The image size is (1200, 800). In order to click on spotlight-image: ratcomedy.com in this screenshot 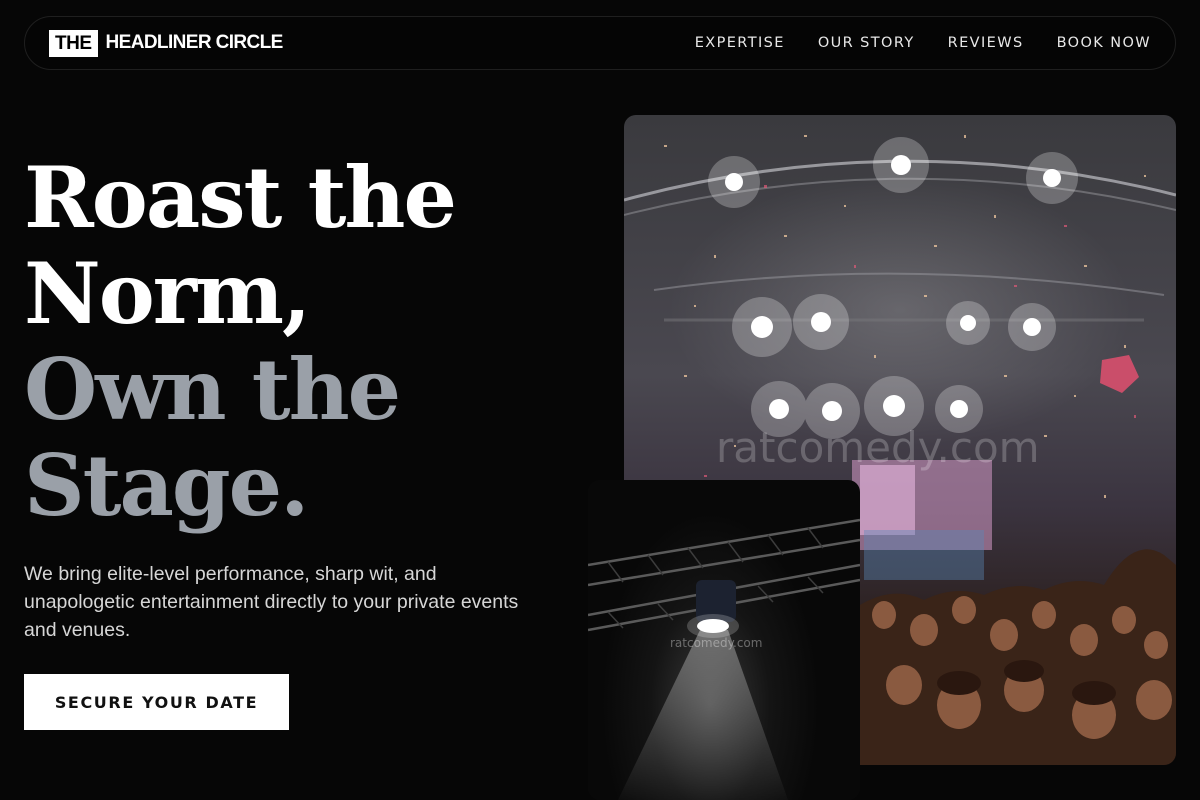, I will do `click(724, 640)`.